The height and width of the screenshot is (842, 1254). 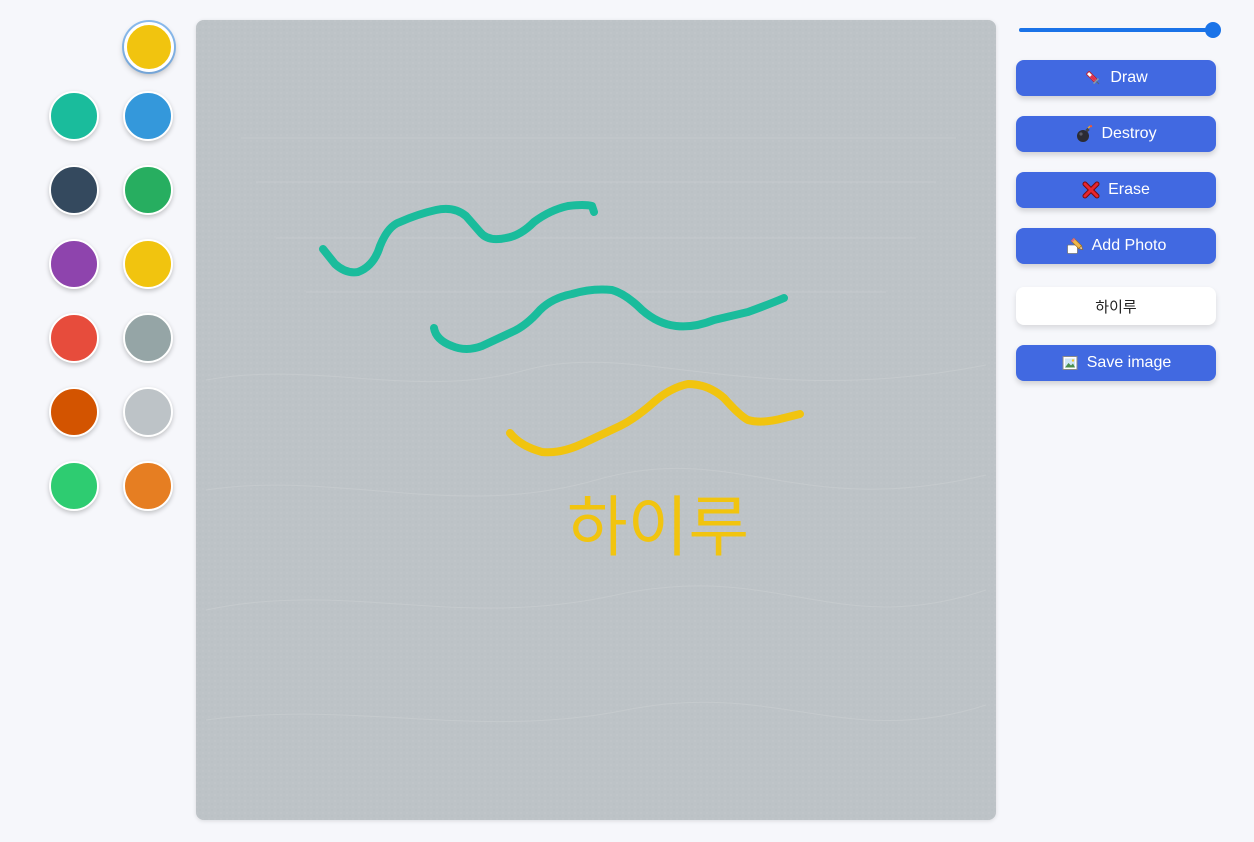 I want to click on slider-fill, so click(x=1116, y=30).